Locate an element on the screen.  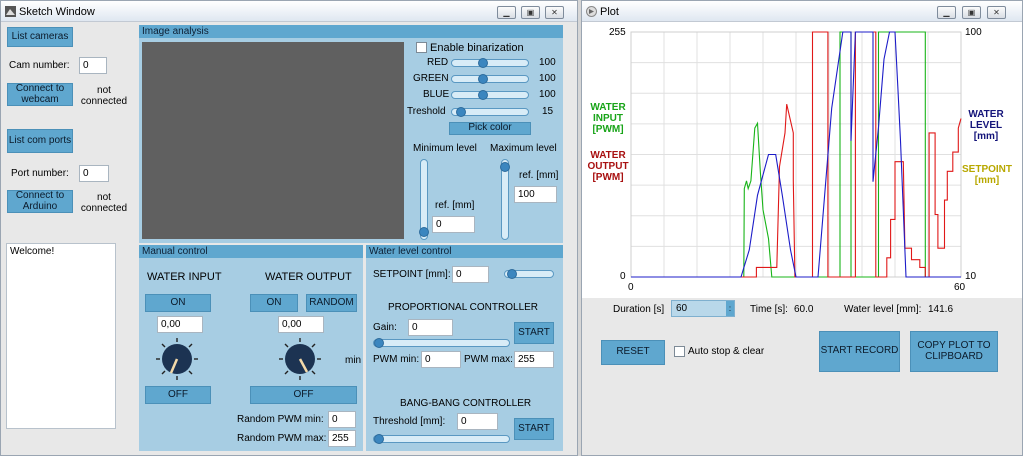
port-number-input: 0 is located at coordinates (94, 173).